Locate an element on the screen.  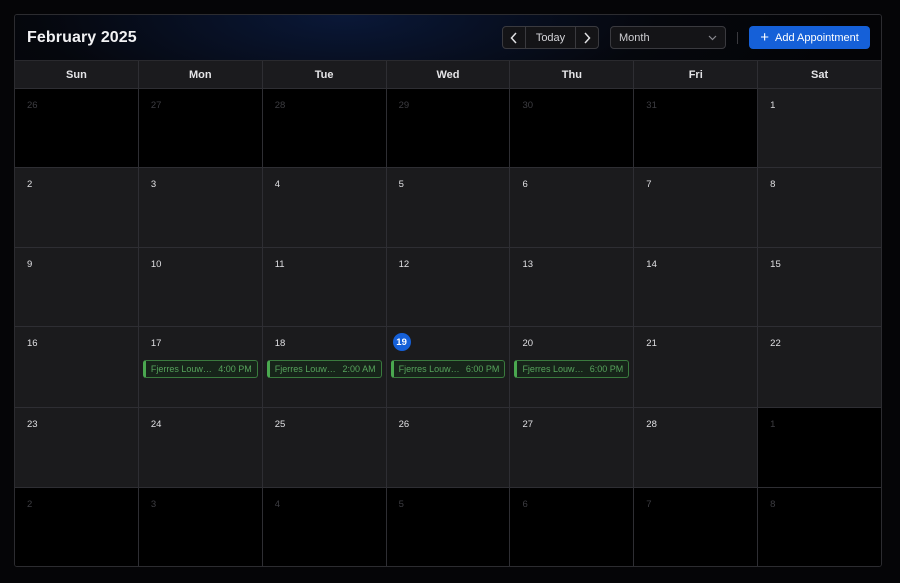
week-row: 9 10 11 12 13 14 15 is located at coordinates (448, 287).